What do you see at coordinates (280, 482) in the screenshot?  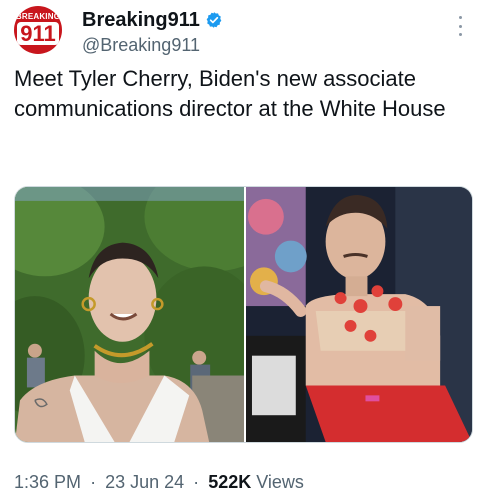 I see `views-label: Views` at bounding box center [280, 482].